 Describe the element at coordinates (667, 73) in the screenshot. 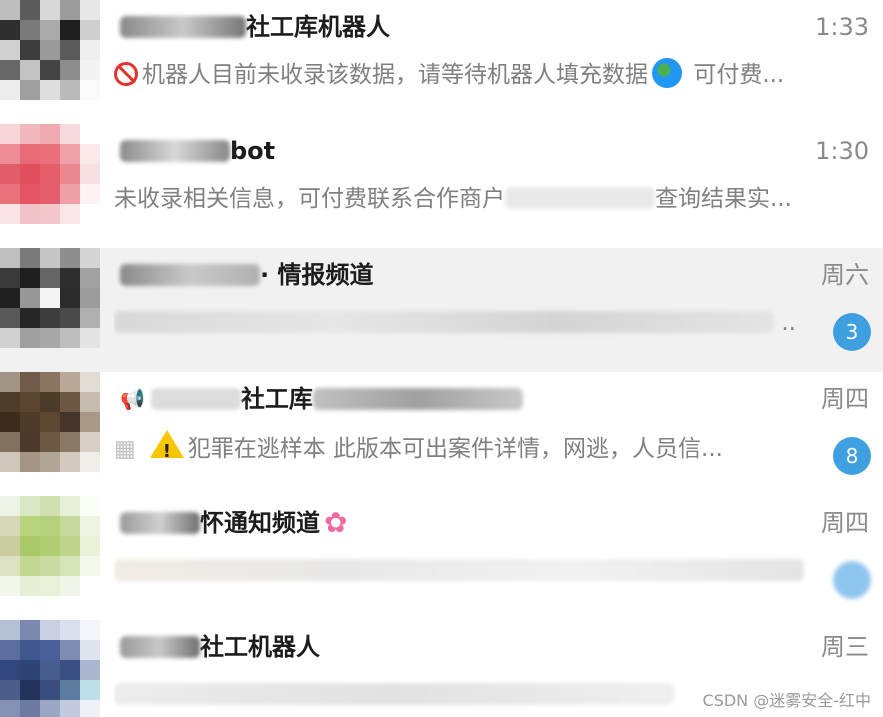

I see `globe-icon` at that location.